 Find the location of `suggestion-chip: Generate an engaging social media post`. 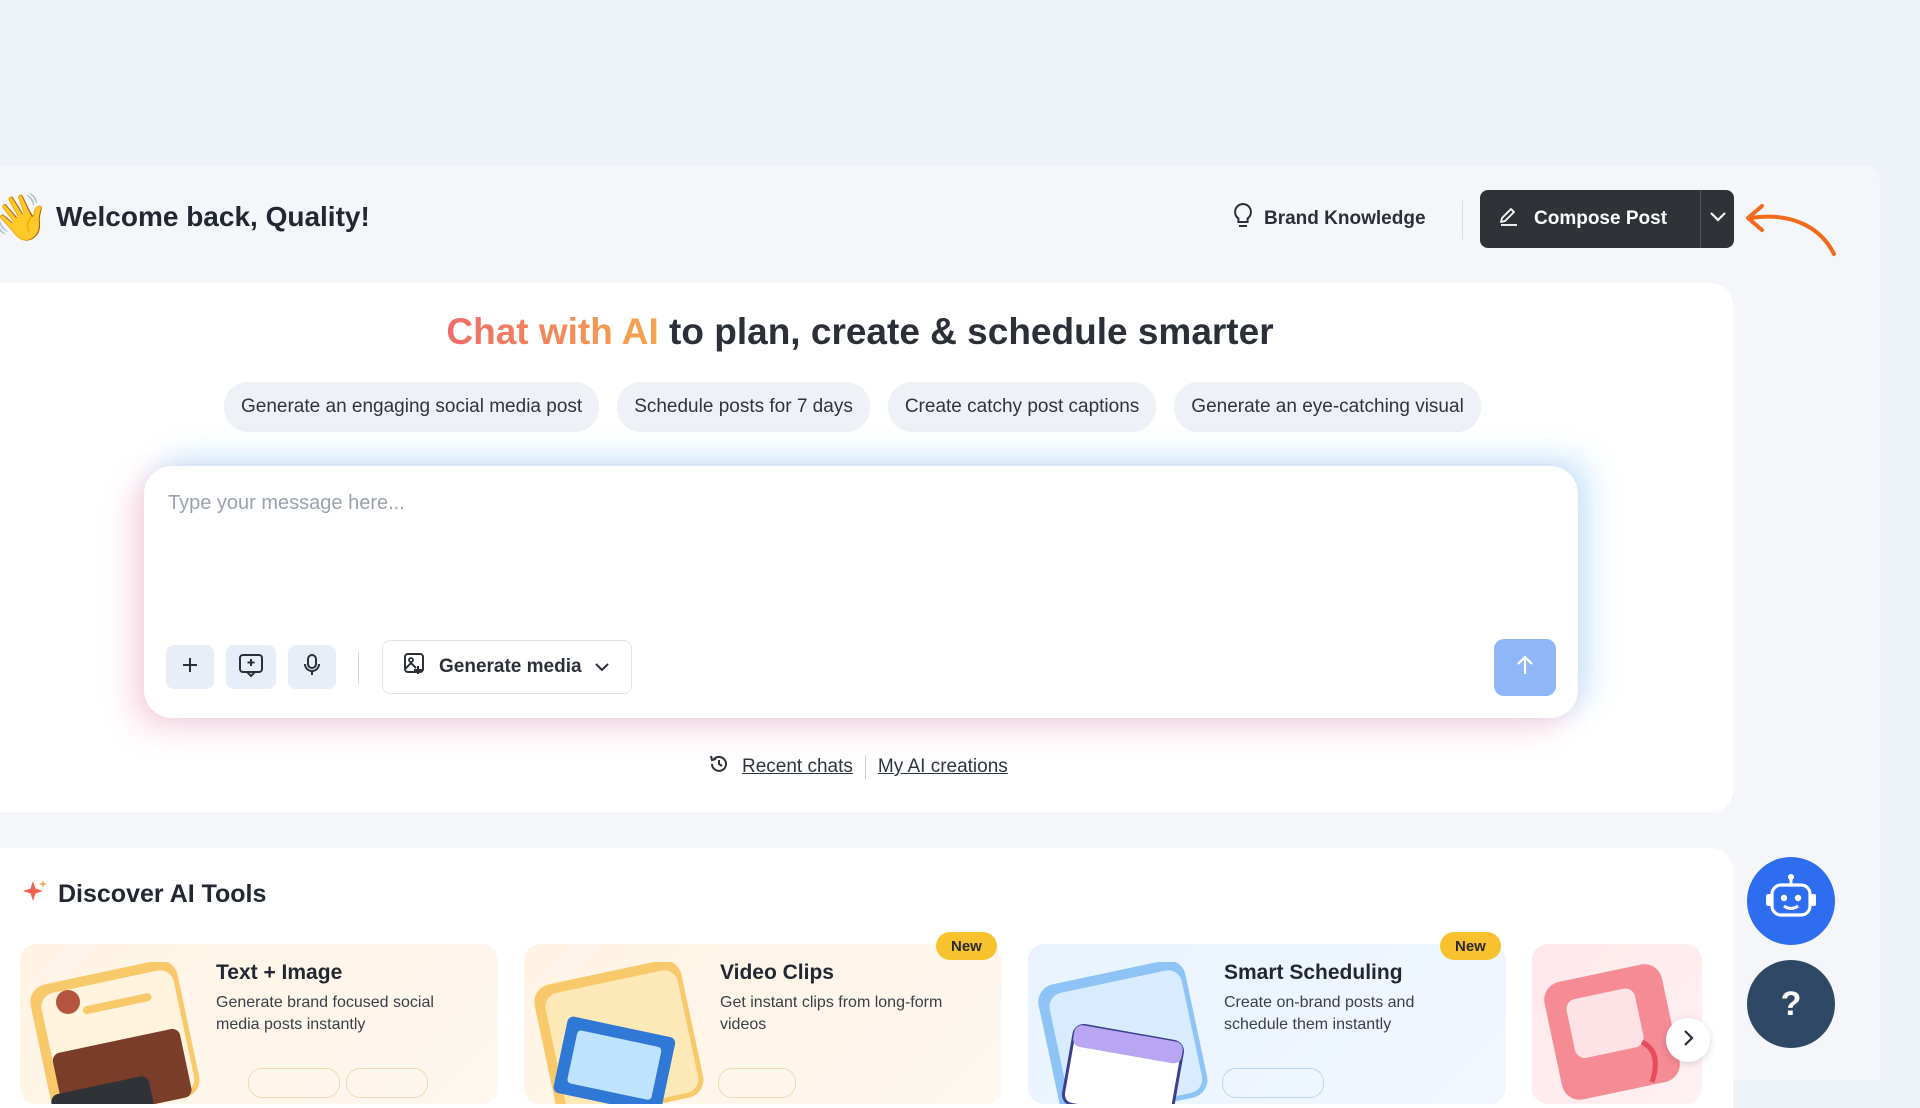

suggestion-chip: Generate an engaging social media post is located at coordinates (412, 407).